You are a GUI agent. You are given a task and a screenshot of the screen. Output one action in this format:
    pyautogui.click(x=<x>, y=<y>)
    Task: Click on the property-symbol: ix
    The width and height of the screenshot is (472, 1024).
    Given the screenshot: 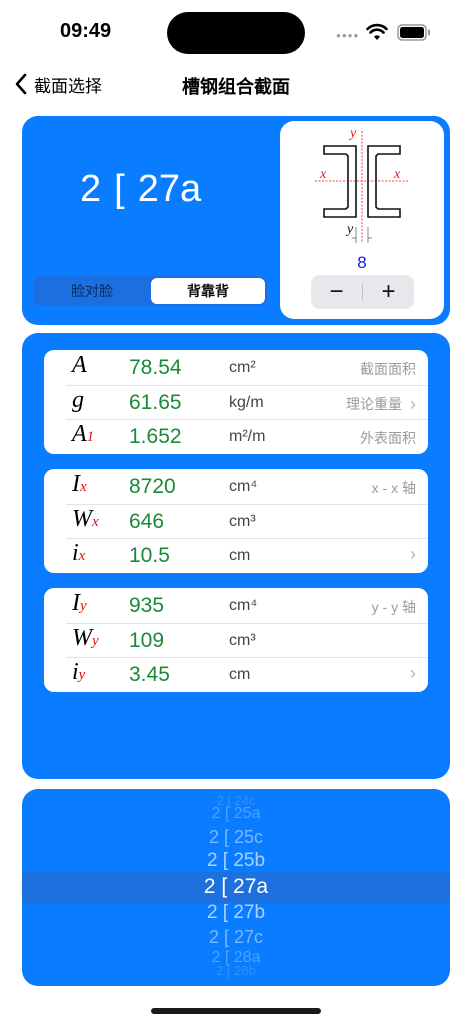 What is the action you would take?
    pyautogui.click(x=78, y=553)
    